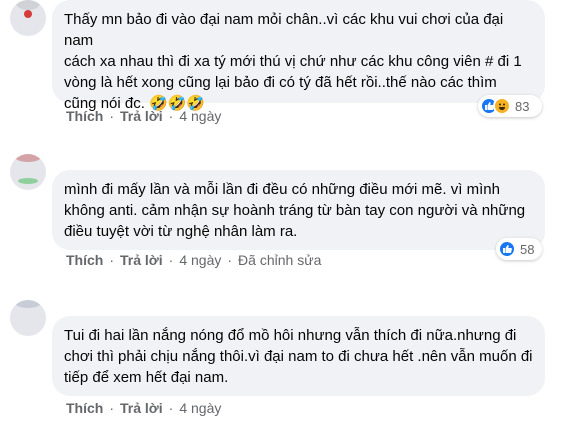  What do you see at coordinates (527, 249) in the screenshot?
I see `reaction-count: 58` at bounding box center [527, 249].